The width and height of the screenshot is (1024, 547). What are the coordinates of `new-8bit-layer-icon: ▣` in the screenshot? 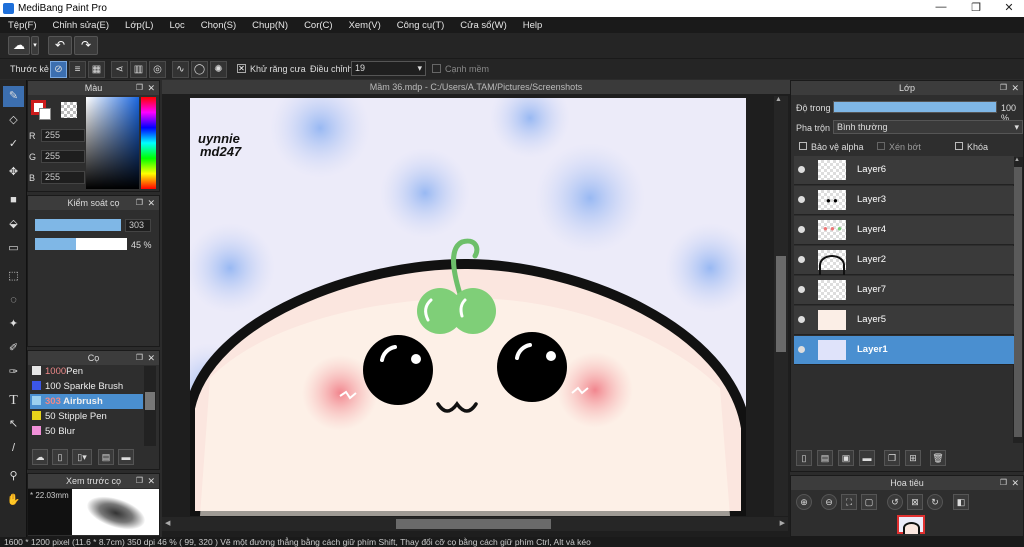 It's located at (846, 458).